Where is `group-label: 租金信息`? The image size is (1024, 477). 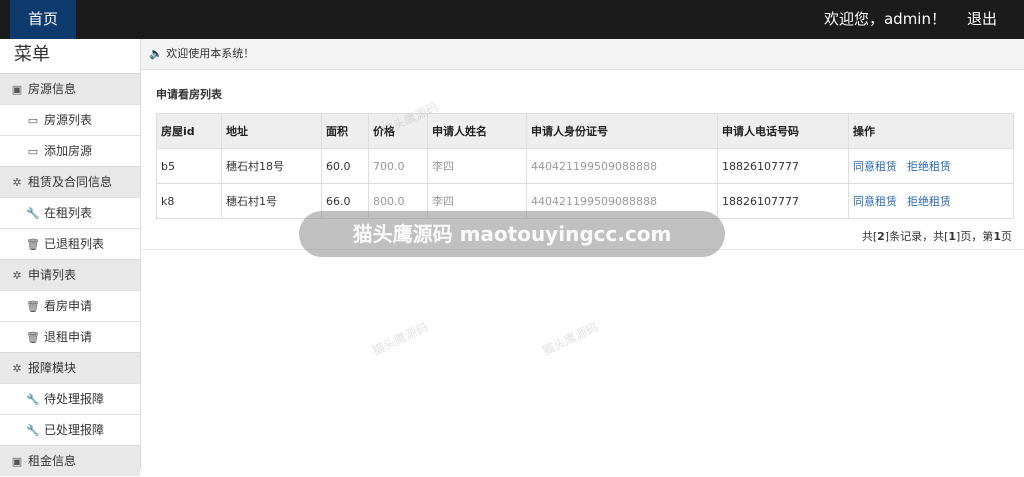 group-label: 租金信息 is located at coordinates (52, 461).